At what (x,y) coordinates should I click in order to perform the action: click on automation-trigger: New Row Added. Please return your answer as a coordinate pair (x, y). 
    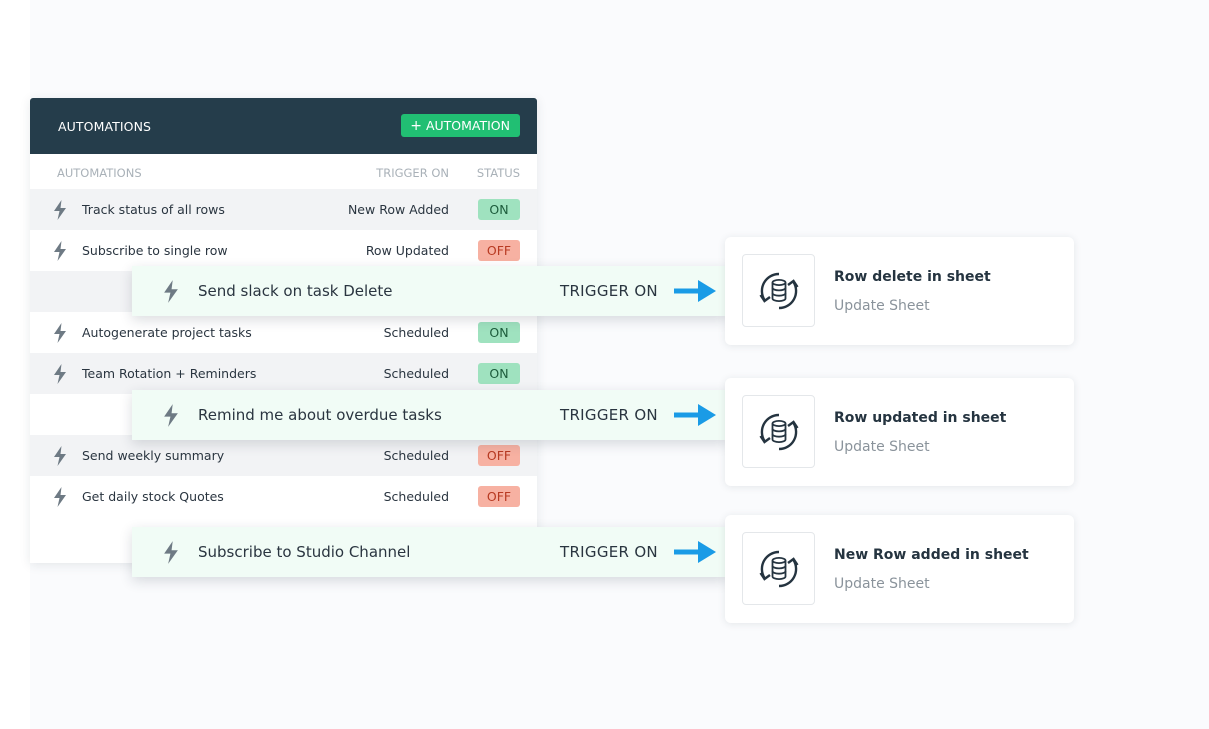
    Looking at the image, I should click on (398, 209).